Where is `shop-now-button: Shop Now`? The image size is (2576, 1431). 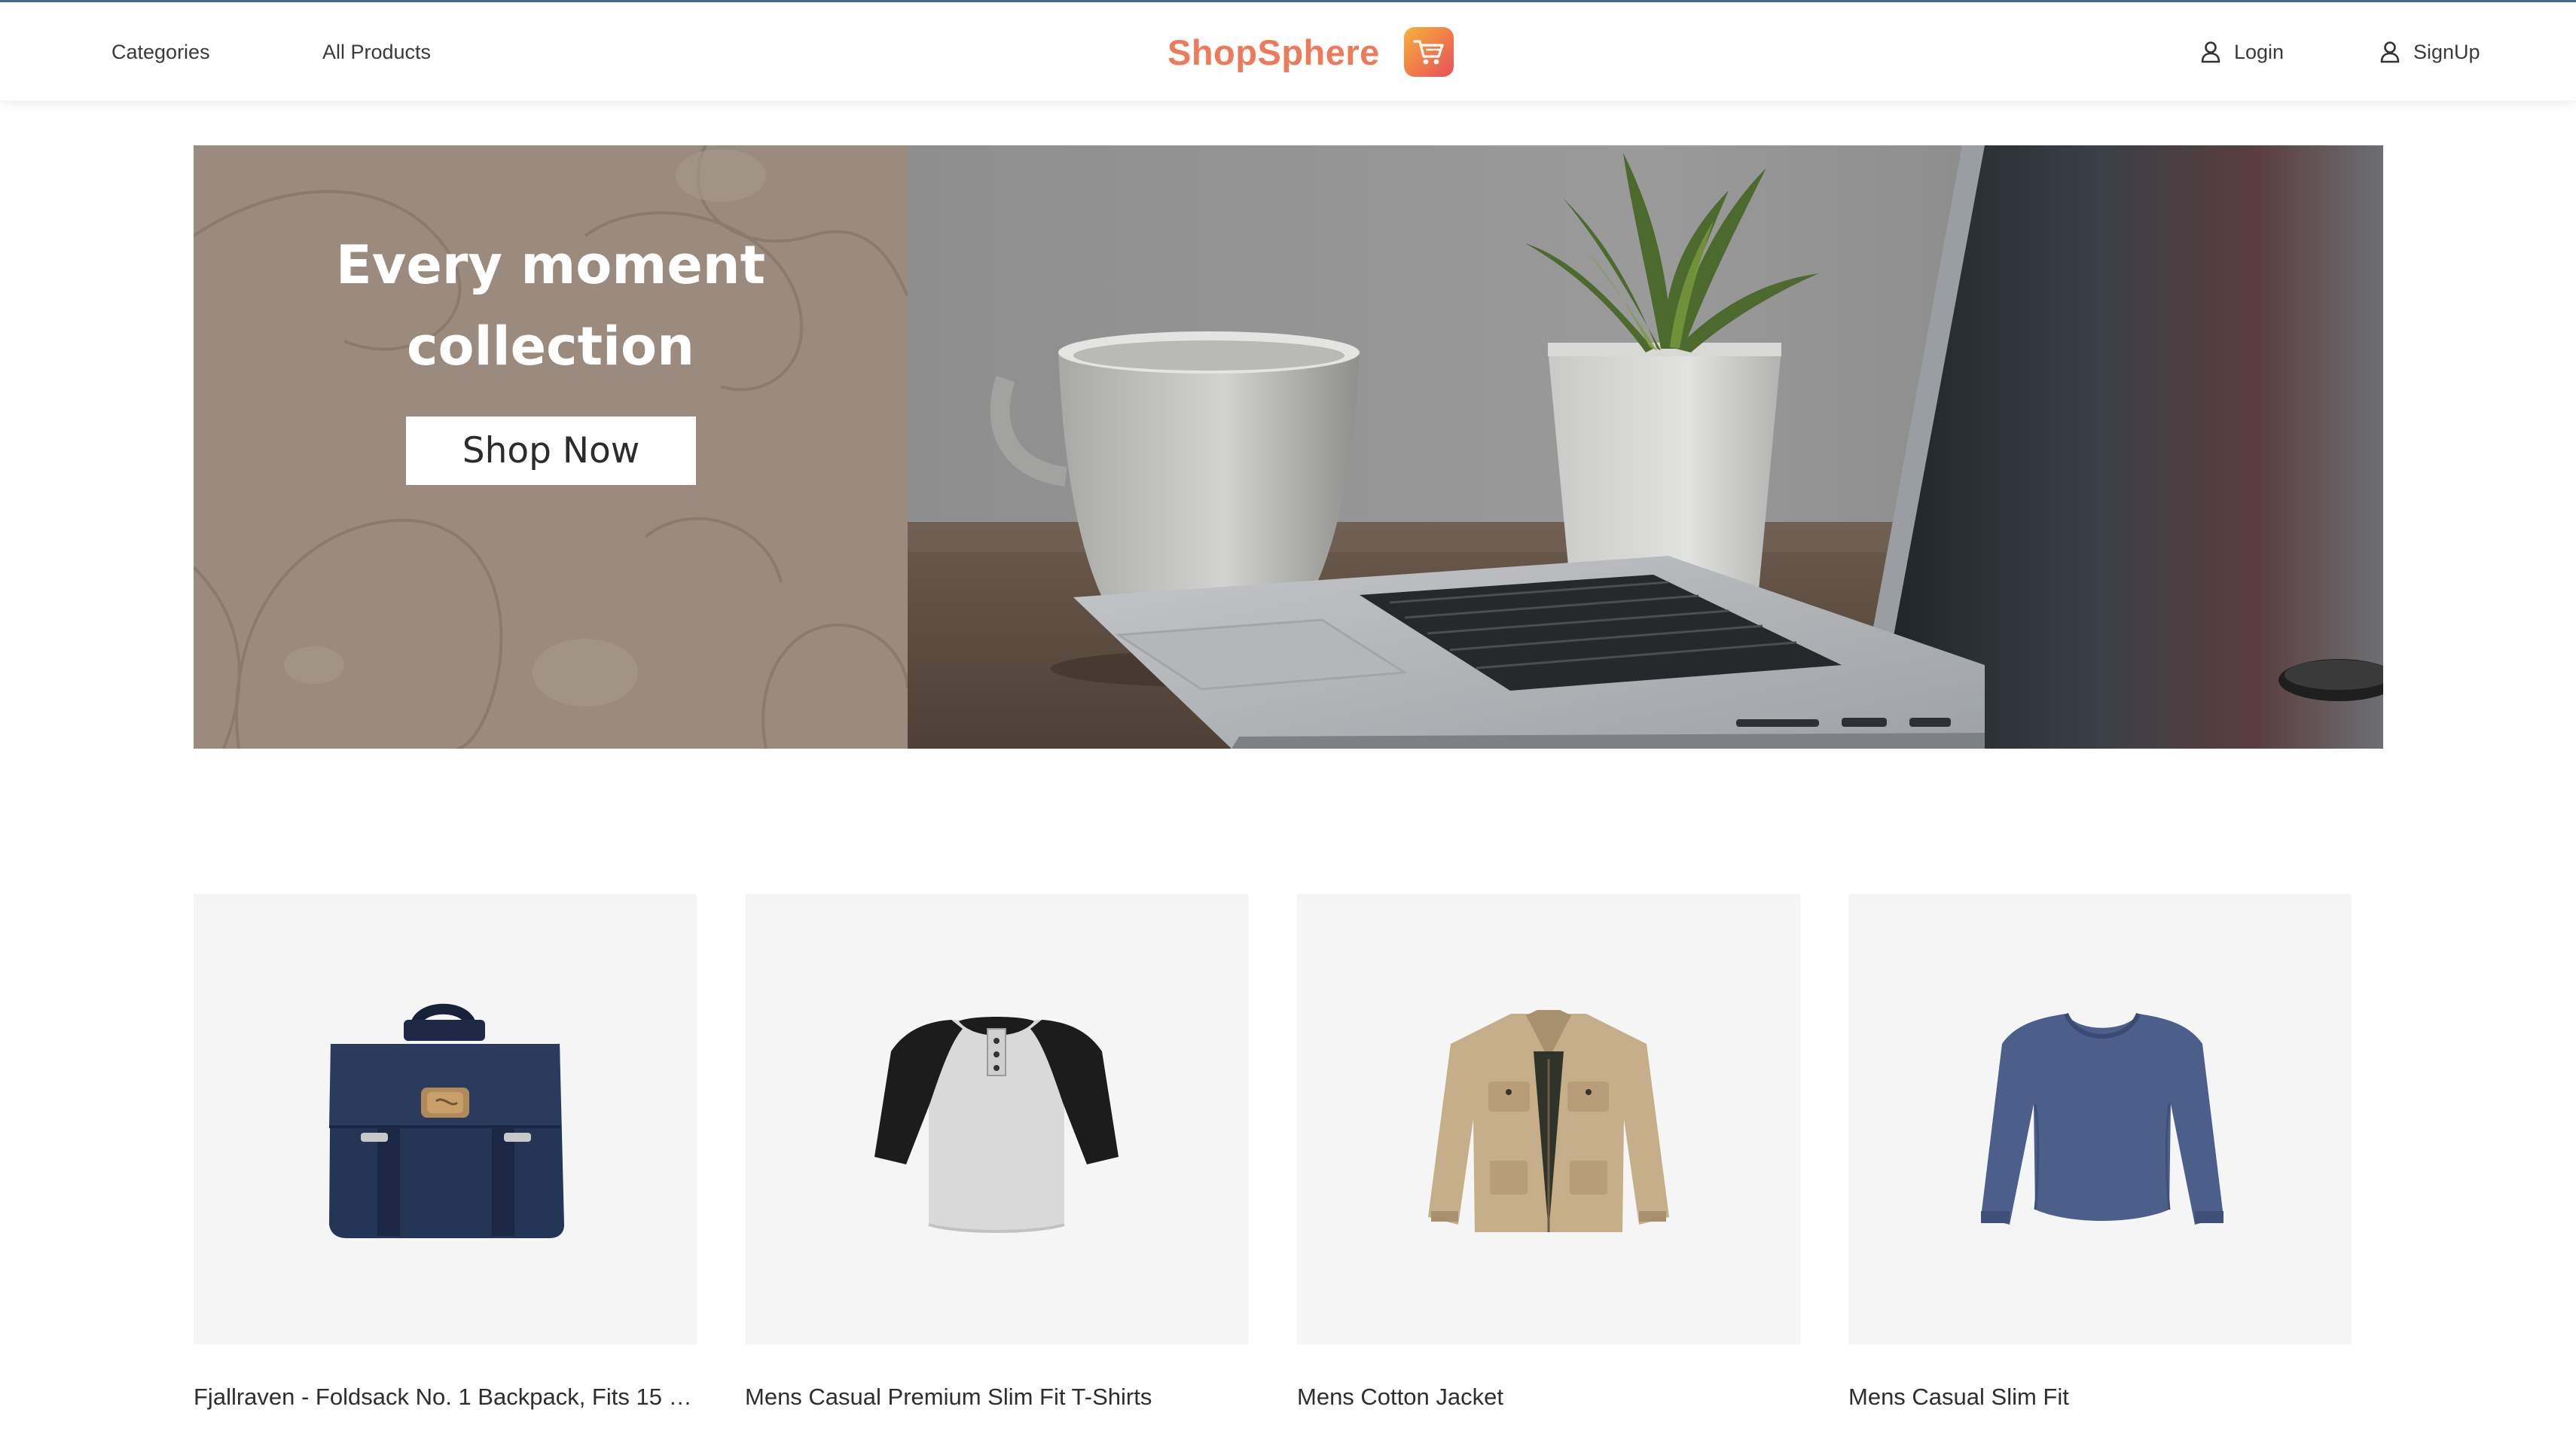
shop-now-button: Shop Now is located at coordinates (551, 450).